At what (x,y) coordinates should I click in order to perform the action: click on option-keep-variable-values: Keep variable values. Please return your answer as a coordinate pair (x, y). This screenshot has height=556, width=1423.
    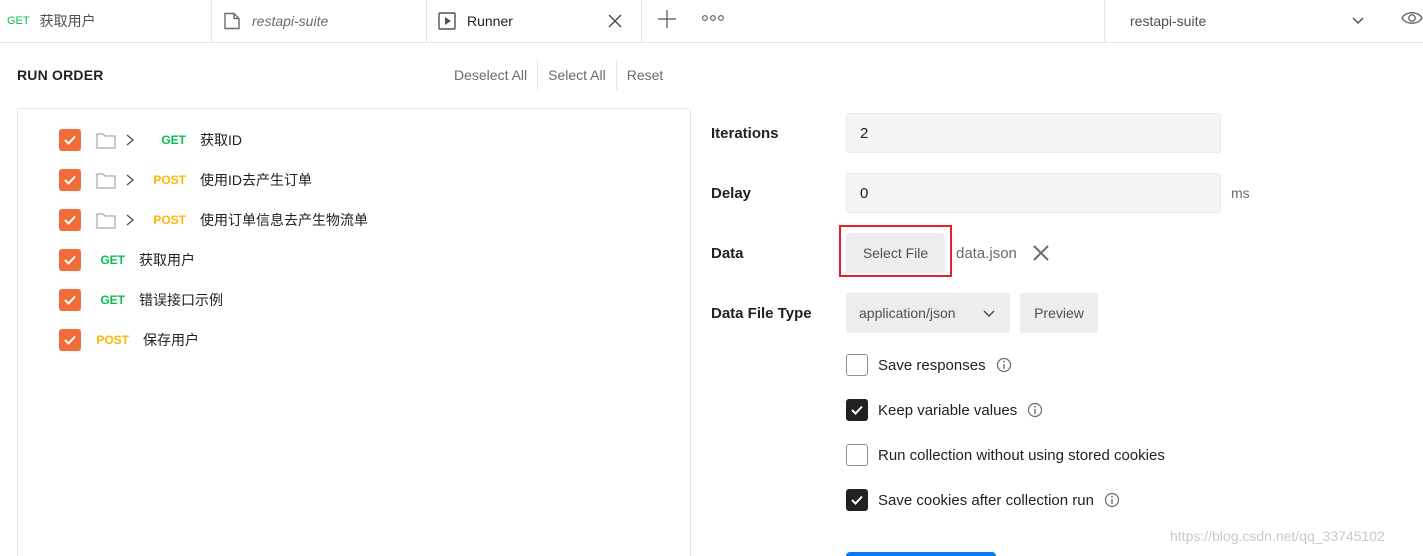
    Looking at the image, I should click on (944, 410).